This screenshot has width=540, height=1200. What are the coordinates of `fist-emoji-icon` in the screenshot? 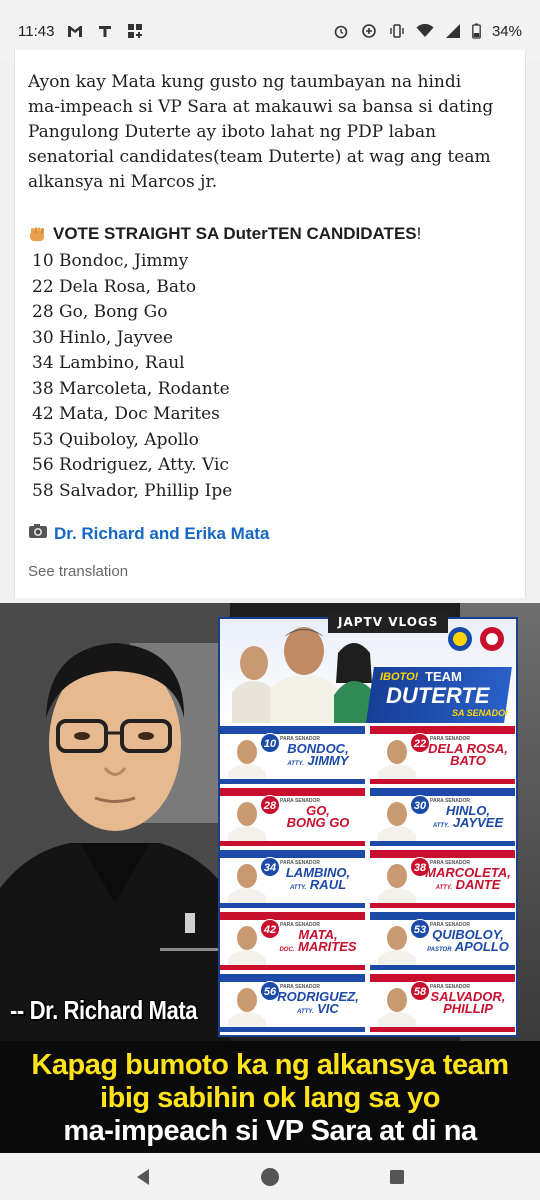 It's located at (37, 234).